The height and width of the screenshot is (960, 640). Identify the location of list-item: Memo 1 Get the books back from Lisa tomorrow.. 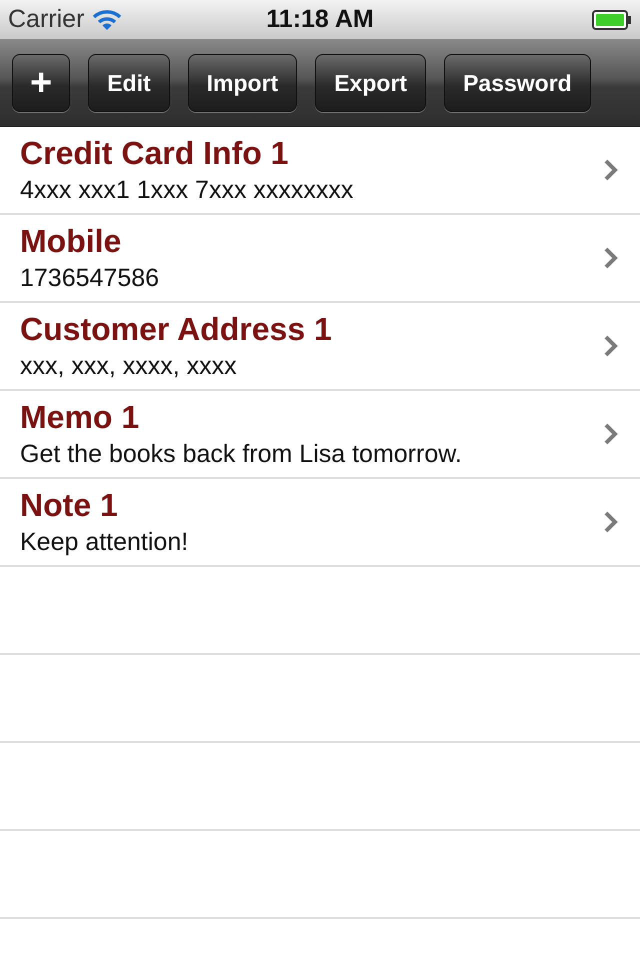
(320, 435).